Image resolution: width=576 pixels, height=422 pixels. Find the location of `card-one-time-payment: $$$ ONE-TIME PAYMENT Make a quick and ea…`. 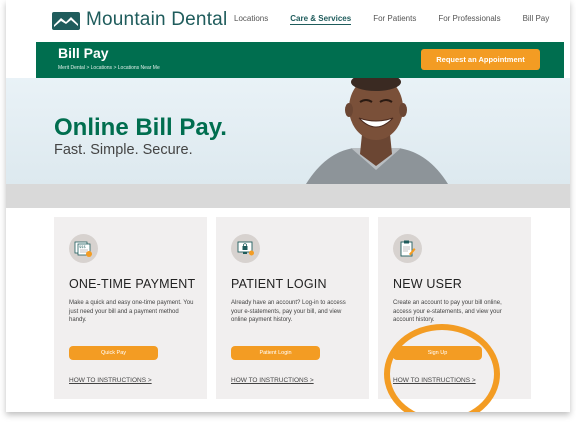

card-one-time-payment: $$$ ONE-TIME PAYMENT Make a quick and ea… is located at coordinates (130, 308).